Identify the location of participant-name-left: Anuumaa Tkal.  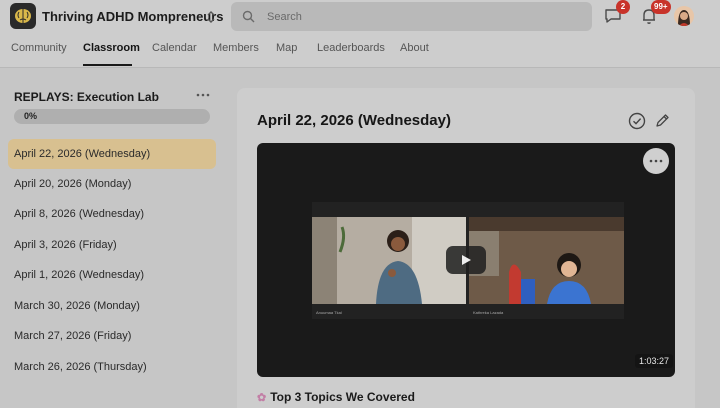
(329, 312).